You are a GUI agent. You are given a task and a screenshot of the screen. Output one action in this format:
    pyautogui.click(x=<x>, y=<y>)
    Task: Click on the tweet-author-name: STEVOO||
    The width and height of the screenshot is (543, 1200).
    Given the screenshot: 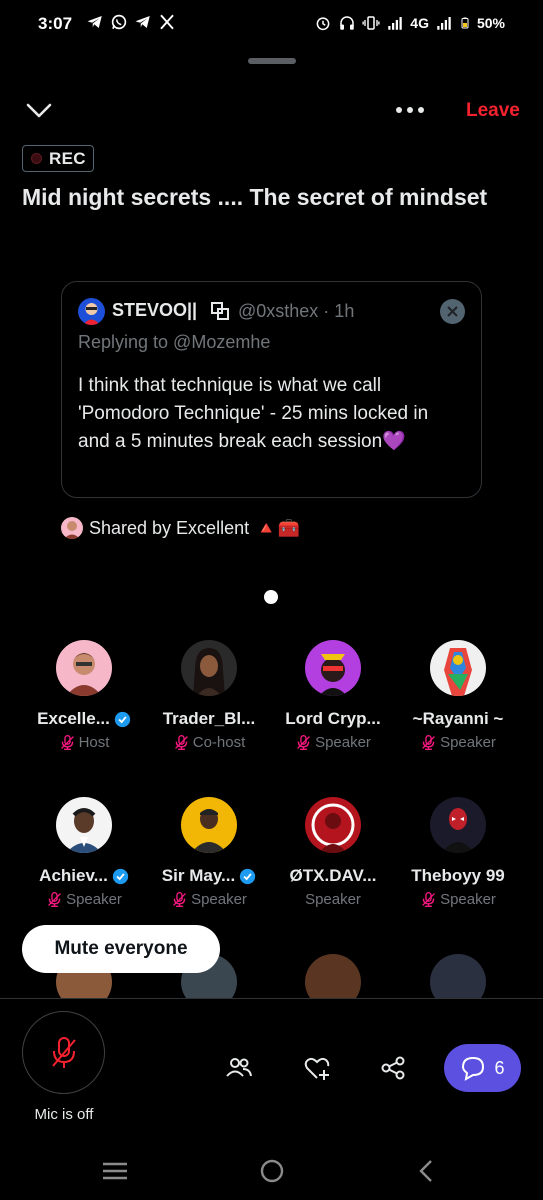 What is the action you would take?
    pyautogui.click(x=154, y=310)
    